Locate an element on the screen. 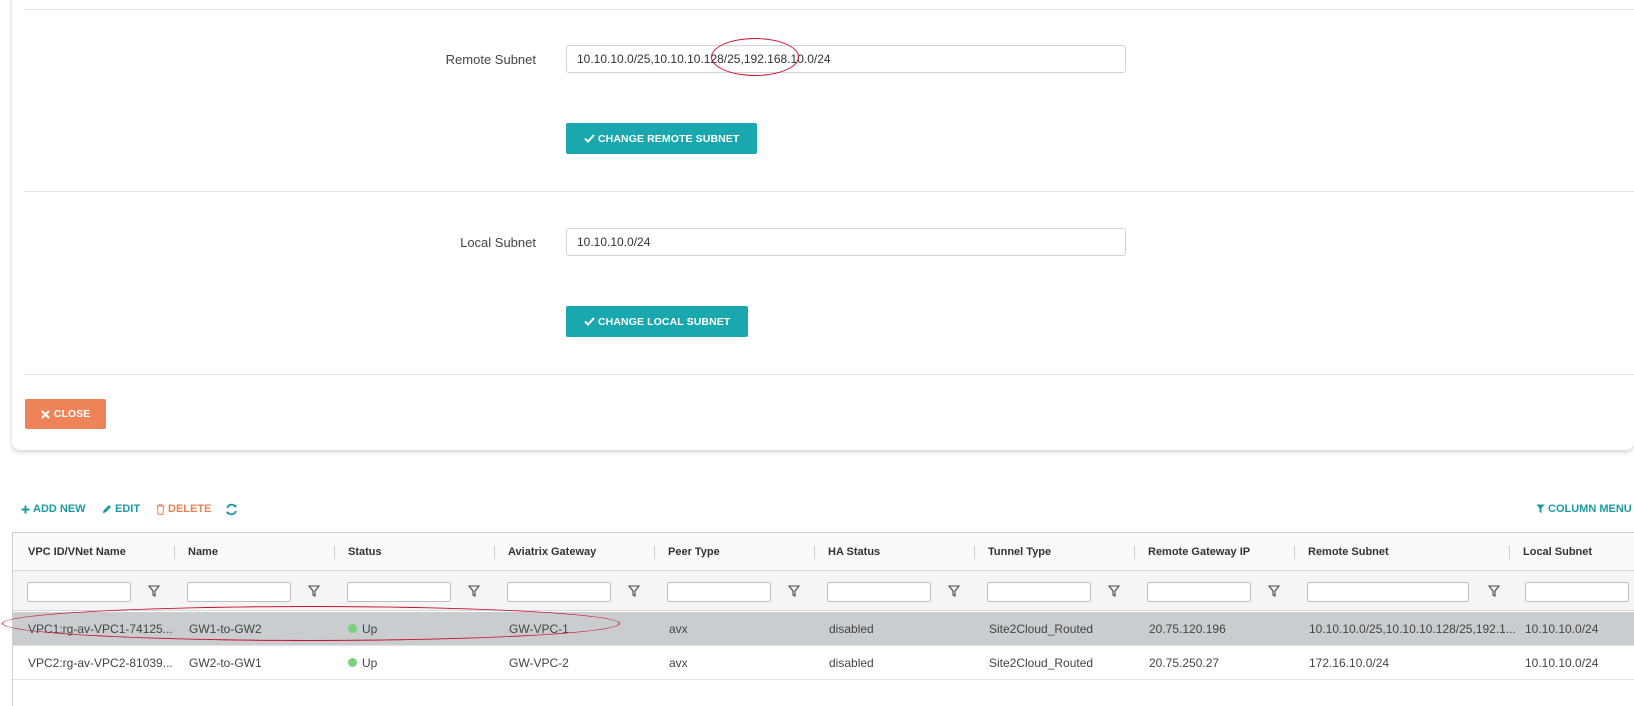  refresh-button is located at coordinates (231, 509).